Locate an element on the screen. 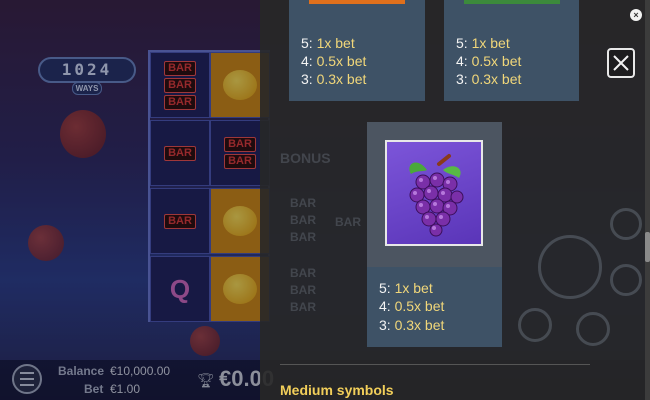 This screenshot has width=650, height=400. ghost-turbo-control is located at coordinates (535, 325).